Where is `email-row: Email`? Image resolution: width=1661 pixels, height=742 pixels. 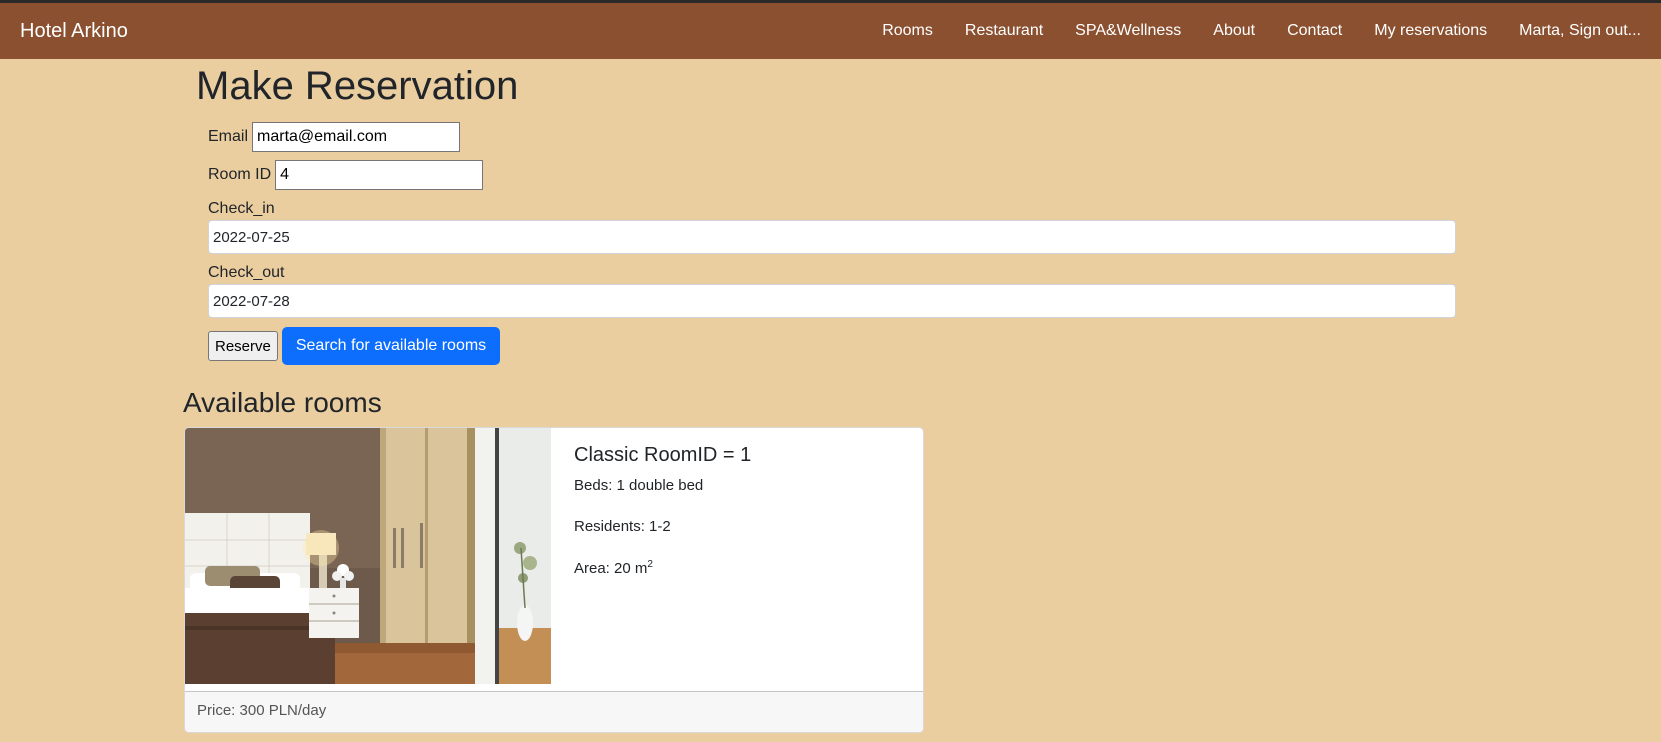 email-row: Email is located at coordinates (832, 137).